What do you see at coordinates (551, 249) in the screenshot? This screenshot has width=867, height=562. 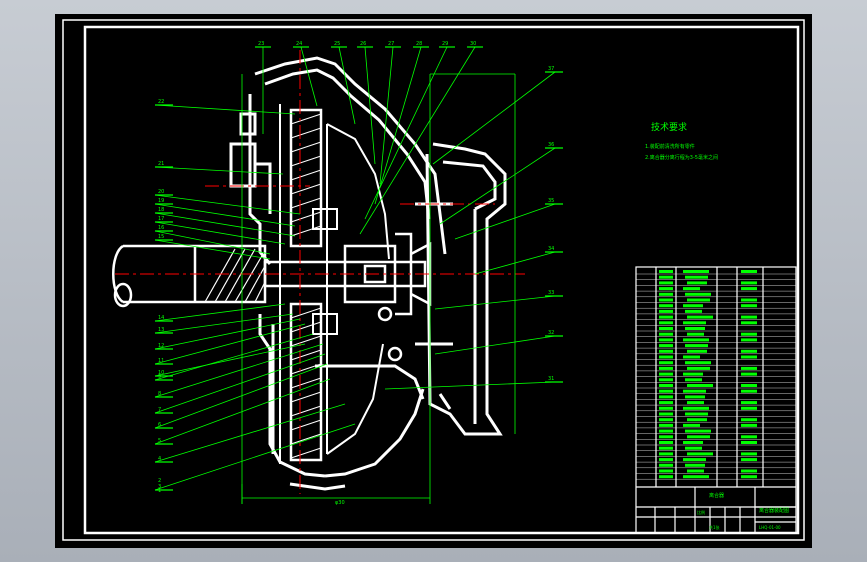 I see `part-callout-34: 34` at bounding box center [551, 249].